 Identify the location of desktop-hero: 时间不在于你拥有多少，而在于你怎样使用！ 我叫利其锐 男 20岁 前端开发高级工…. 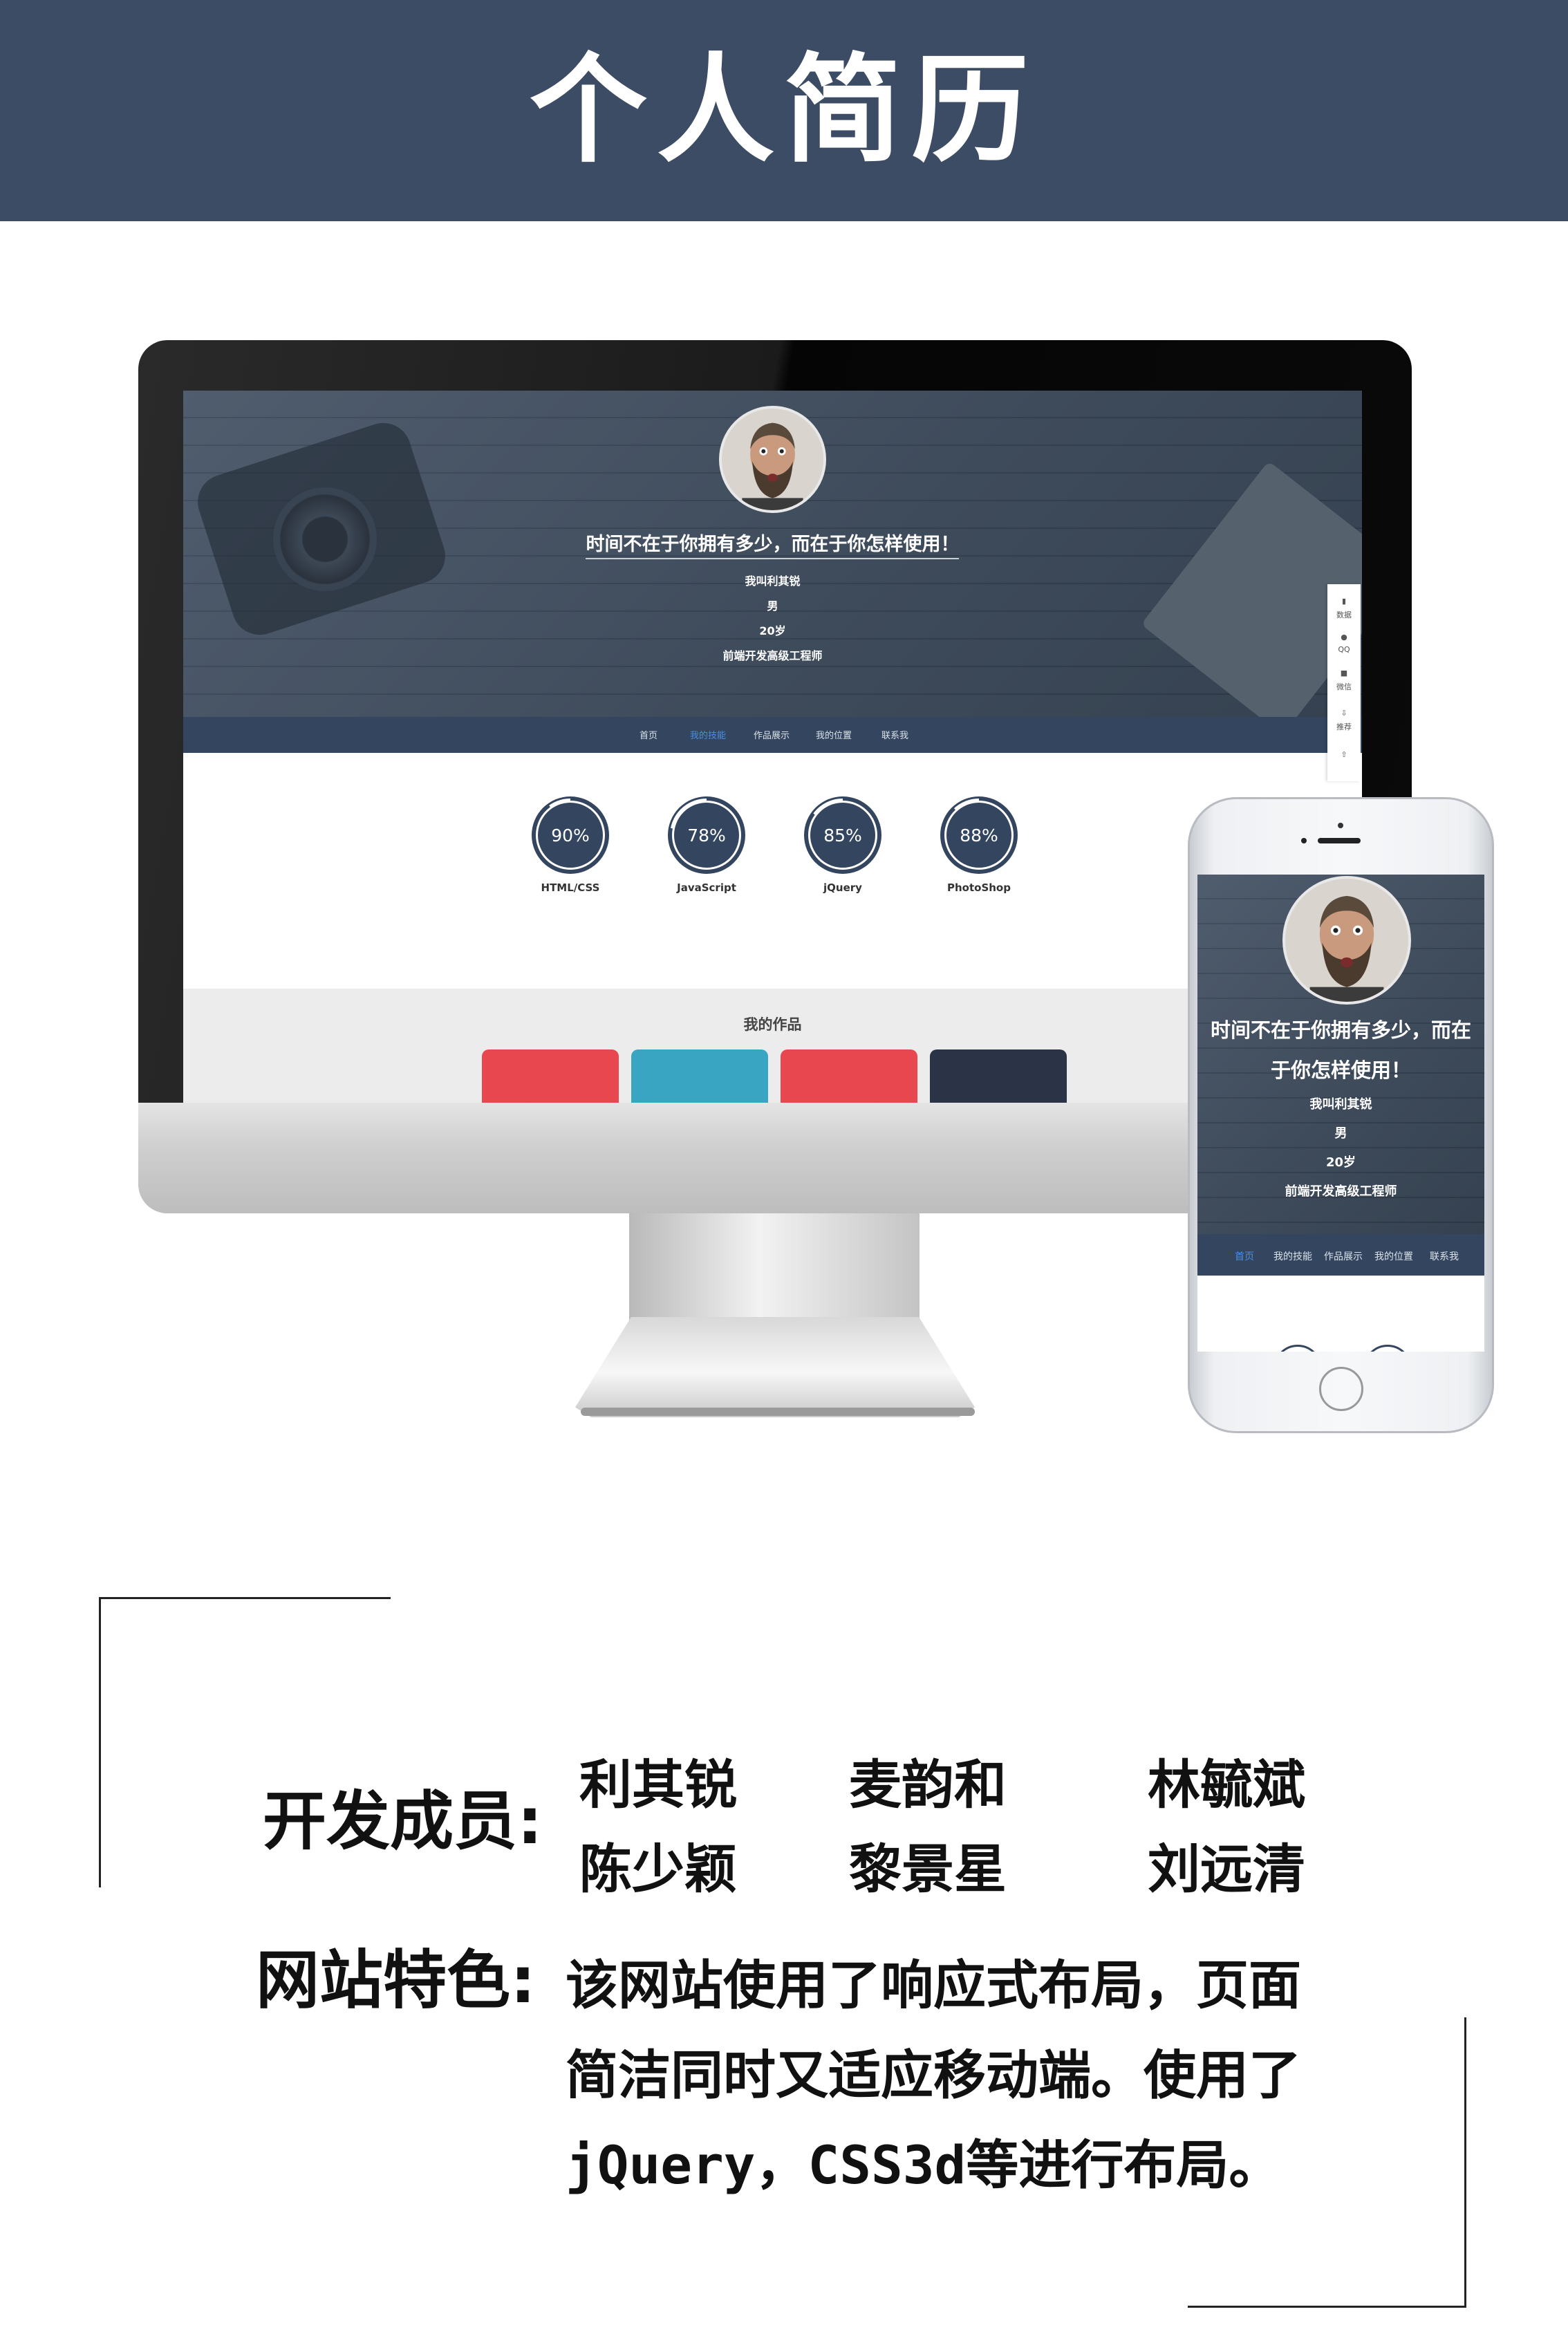
(772, 563).